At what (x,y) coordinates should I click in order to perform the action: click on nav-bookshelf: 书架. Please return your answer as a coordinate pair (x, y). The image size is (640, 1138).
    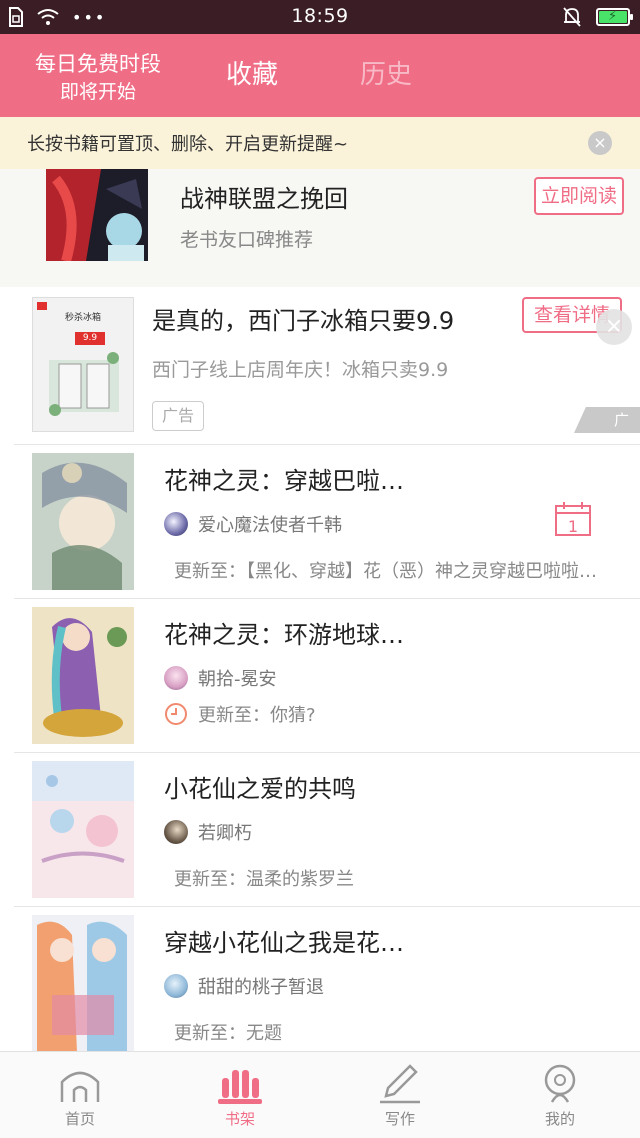
    Looking at the image, I should click on (240, 1095).